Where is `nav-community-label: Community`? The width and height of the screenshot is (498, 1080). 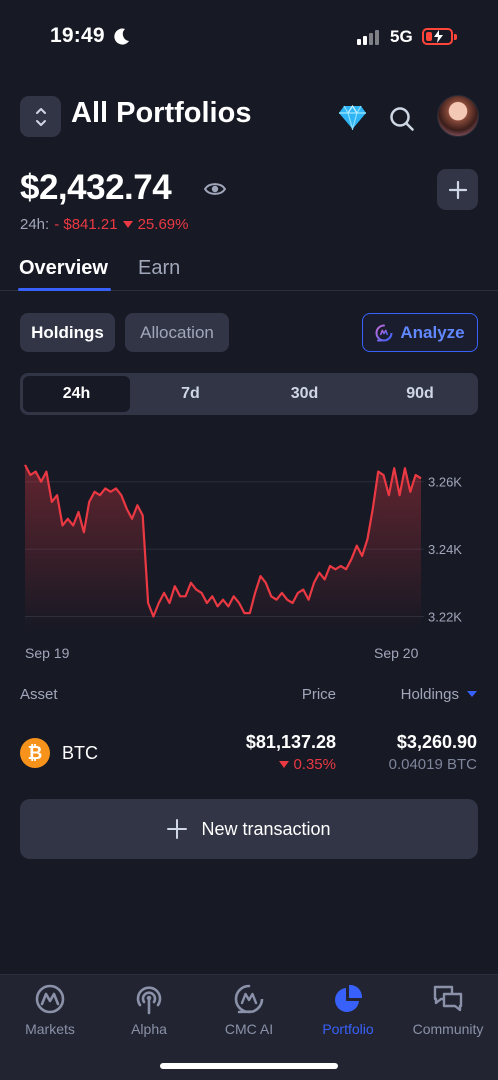 nav-community-label: Community is located at coordinates (448, 1029).